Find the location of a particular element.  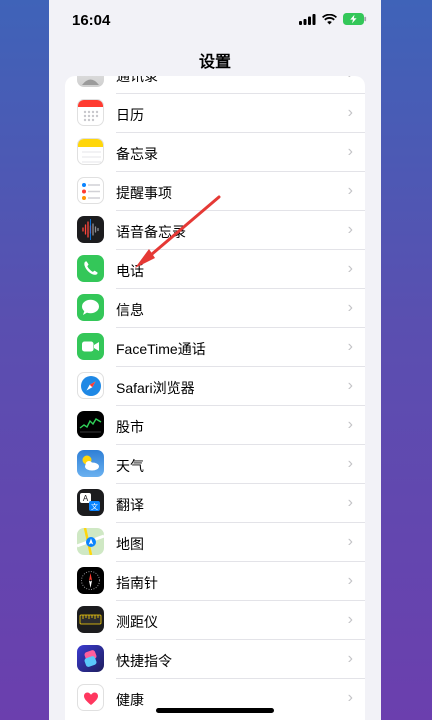

shortcuts-icon is located at coordinates (90, 658).